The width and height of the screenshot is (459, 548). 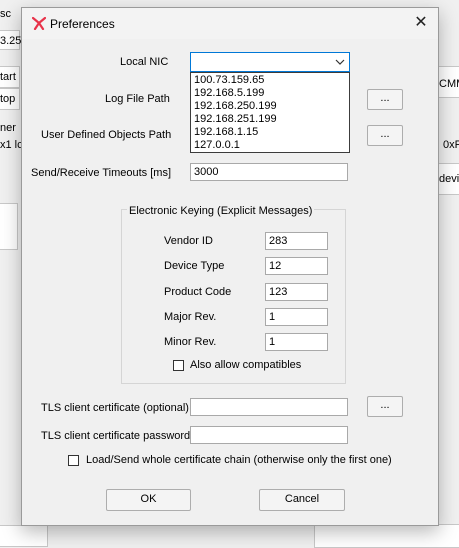 What do you see at coordinates (270, 145) in the screenshot?
I see `nic-option: 127.0.0.1` at bounding box center [270, 145].